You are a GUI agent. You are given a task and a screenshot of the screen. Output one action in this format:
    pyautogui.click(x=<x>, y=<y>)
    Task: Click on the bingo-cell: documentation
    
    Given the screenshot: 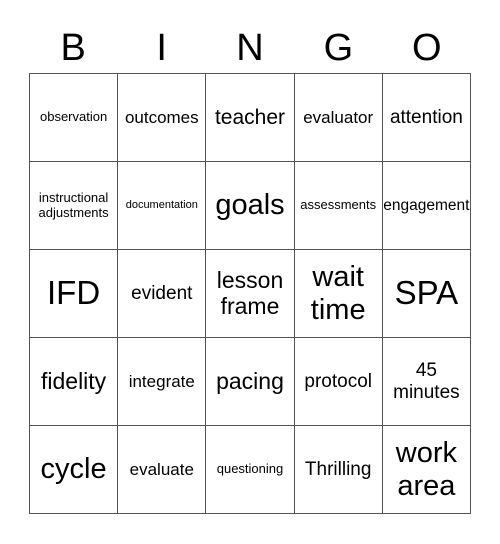 What is the action you would take?
    pyautogui.click(x=162, y=206)
    